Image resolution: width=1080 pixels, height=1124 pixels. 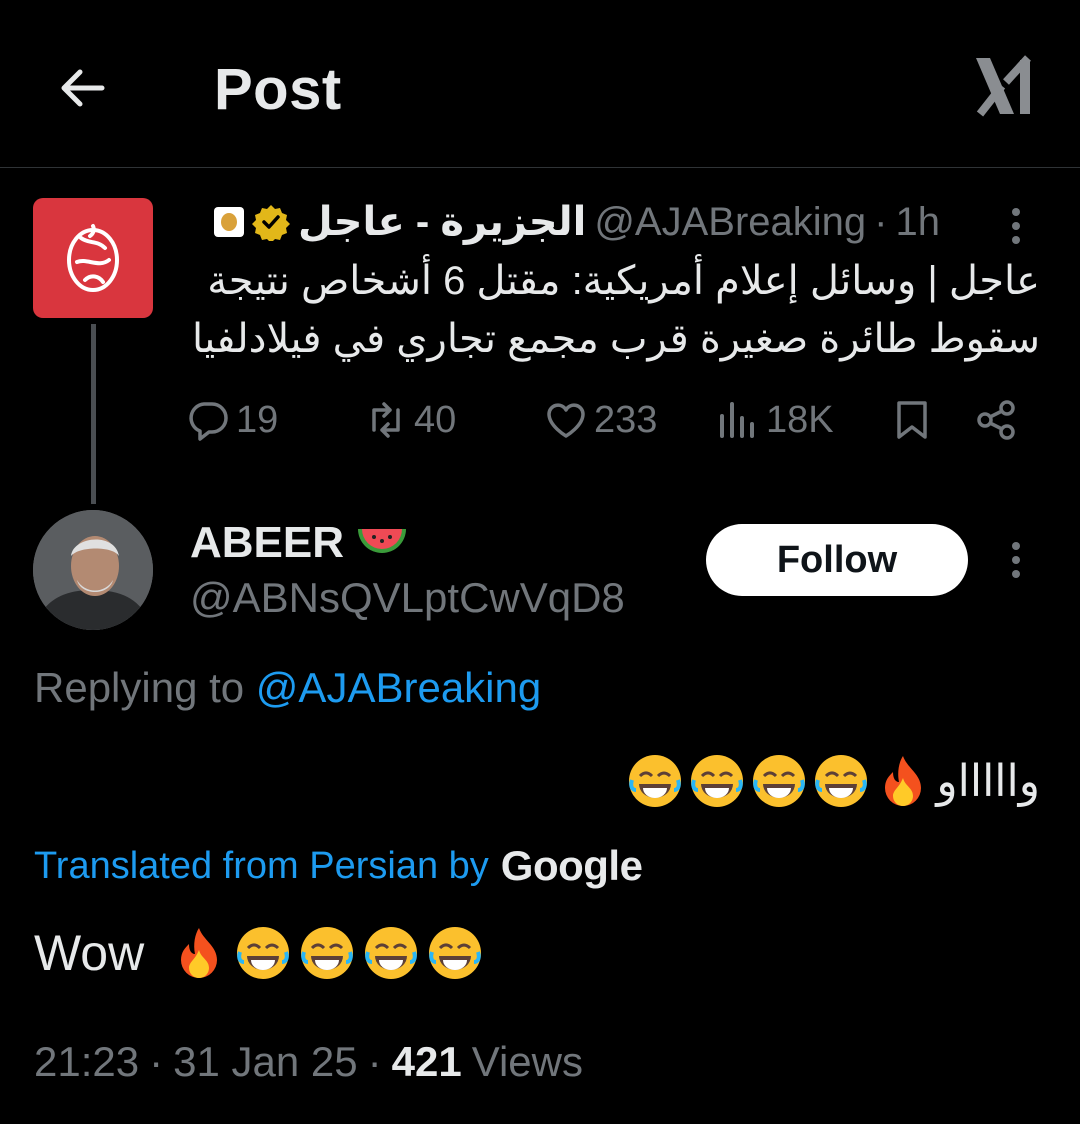 What do you see at coordinates (398, 687) in the screenshot?
I see `replying-to-link: @AJABreaking` at bounding box center [398, 687].